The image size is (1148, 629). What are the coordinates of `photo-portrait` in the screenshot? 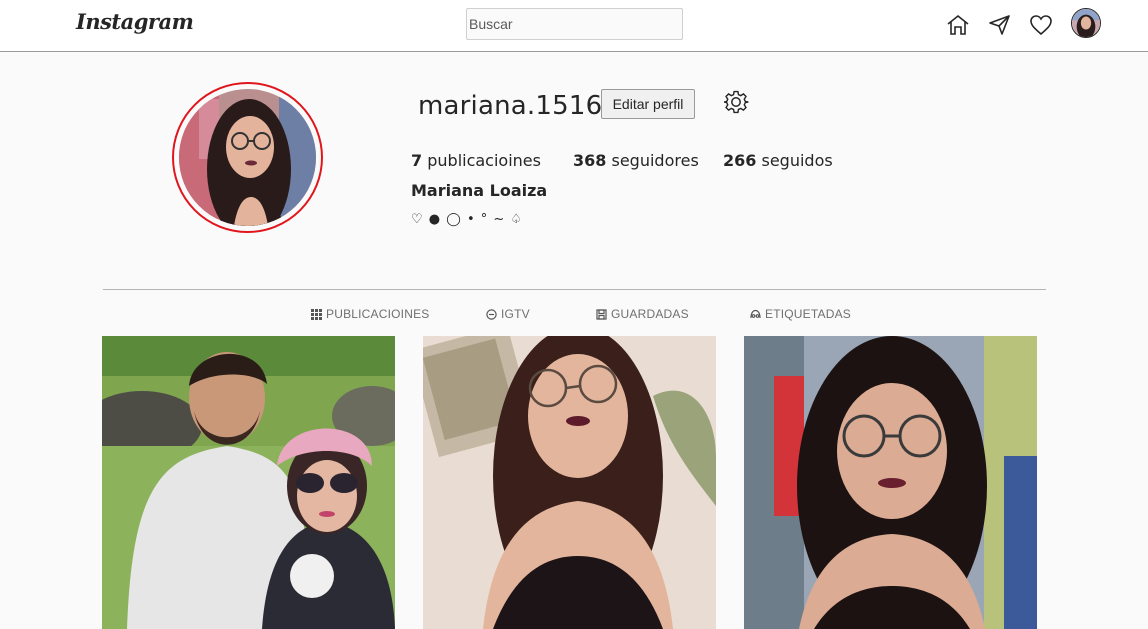 It's located at (890, 482).